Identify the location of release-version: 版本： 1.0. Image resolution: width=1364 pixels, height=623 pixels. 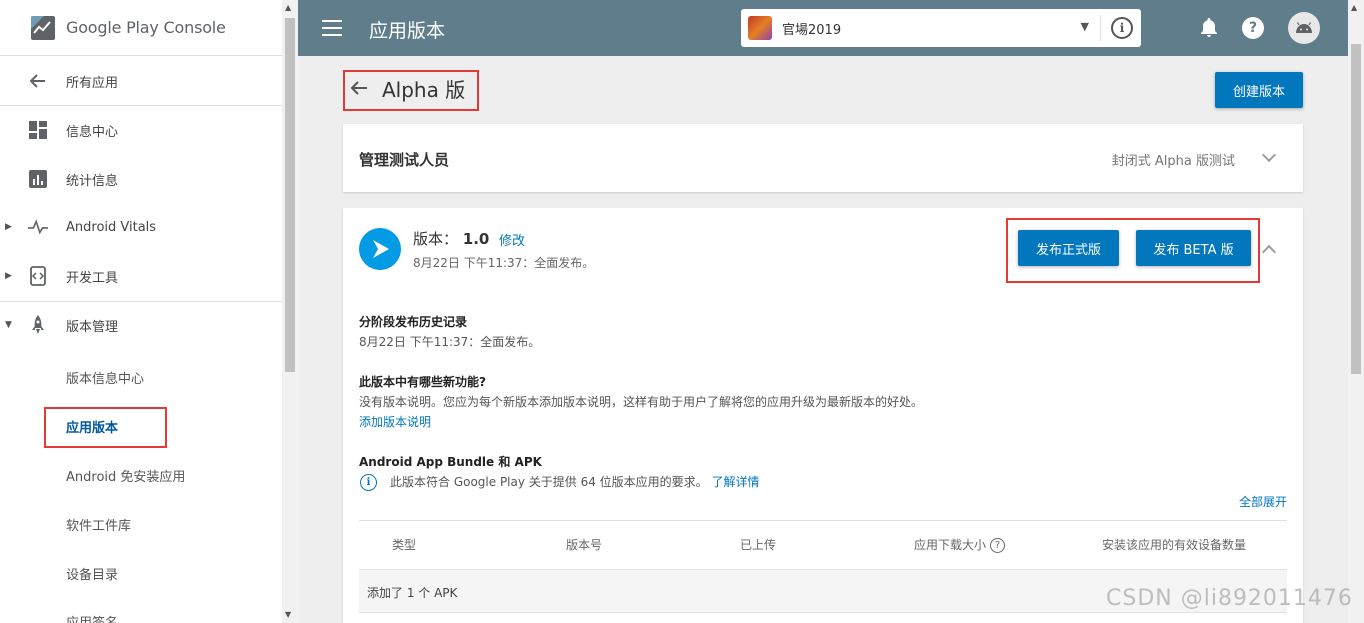
(451, 238).